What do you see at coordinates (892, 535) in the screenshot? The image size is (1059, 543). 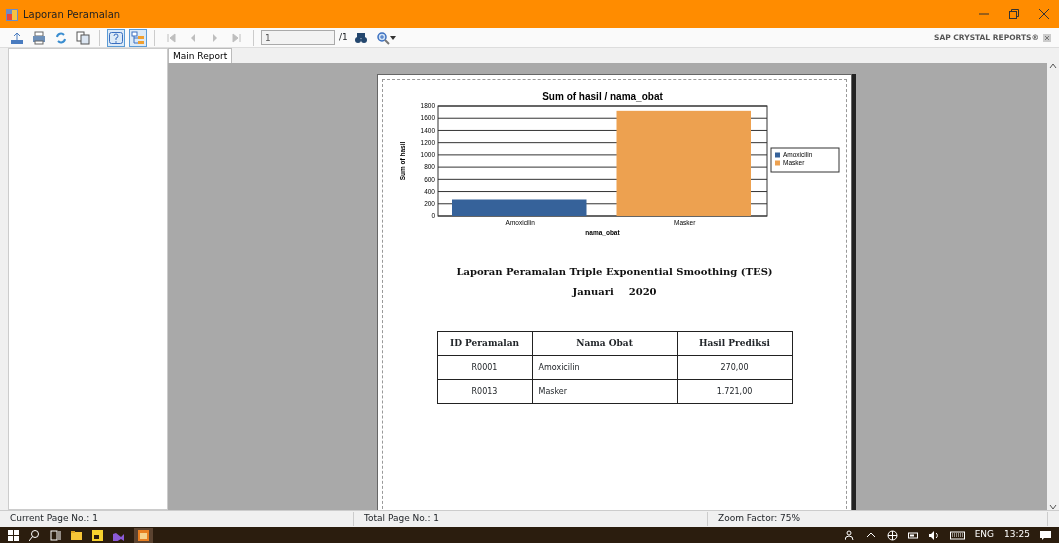 I see `globe-icon` at bounding box center [892, 535].